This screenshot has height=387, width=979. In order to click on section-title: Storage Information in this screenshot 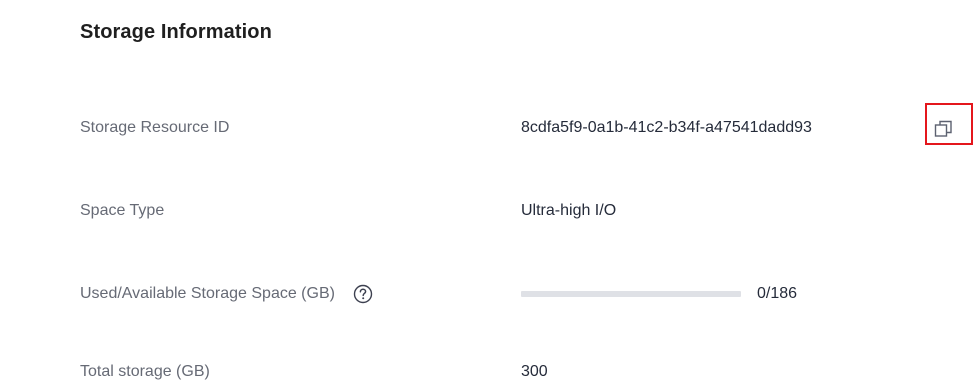, I will do `click(176, 32)`.